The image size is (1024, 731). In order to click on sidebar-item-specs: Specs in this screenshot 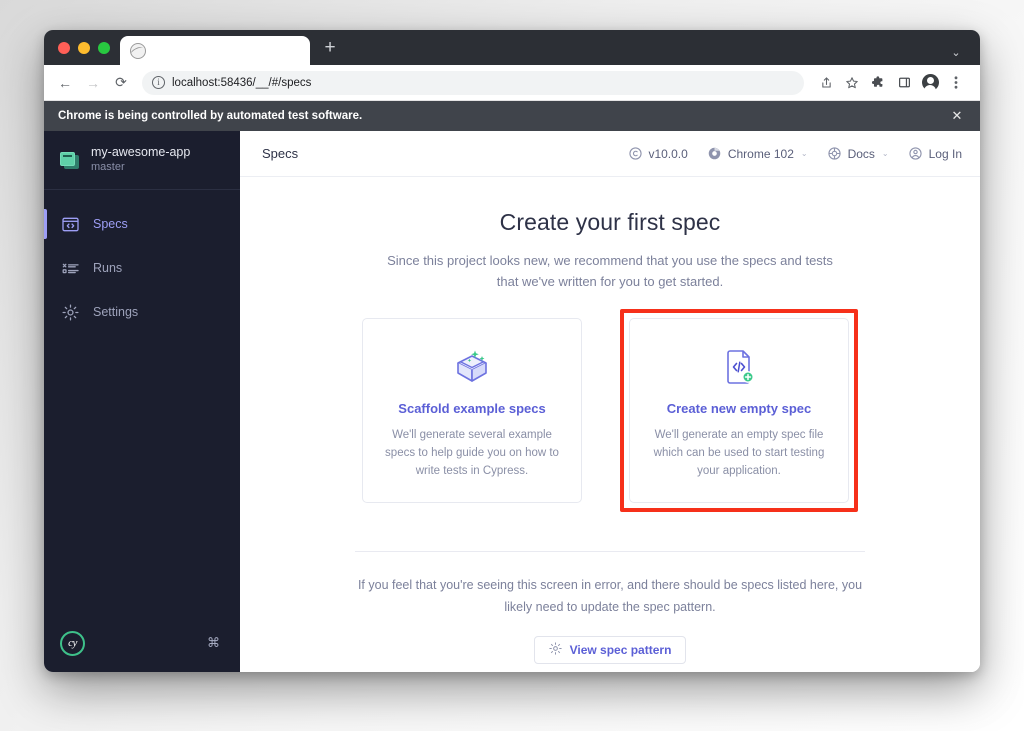, I will do `click(142, 224)`.